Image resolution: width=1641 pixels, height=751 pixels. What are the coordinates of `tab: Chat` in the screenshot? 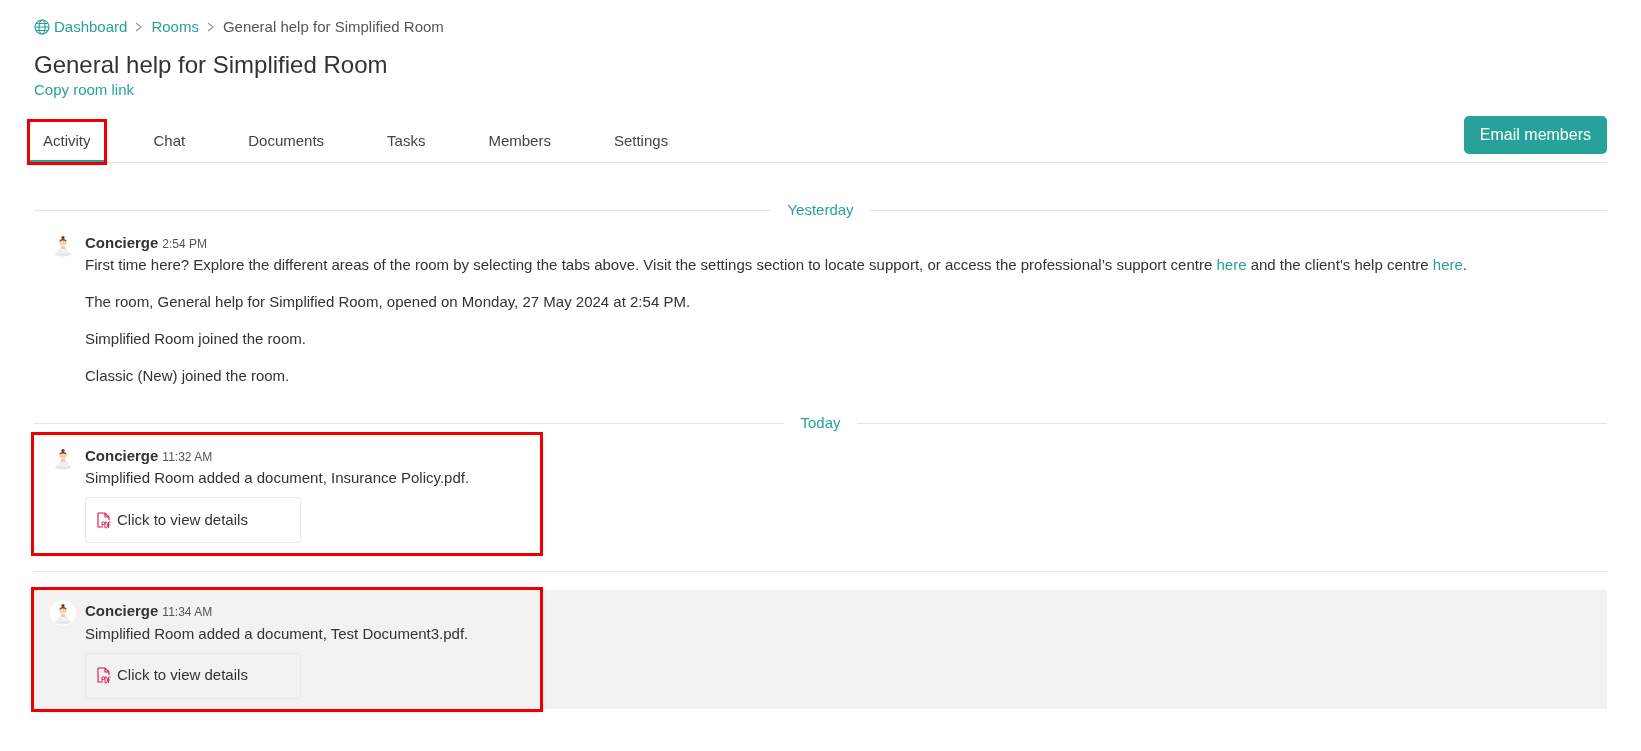 It's located at (169, 142).